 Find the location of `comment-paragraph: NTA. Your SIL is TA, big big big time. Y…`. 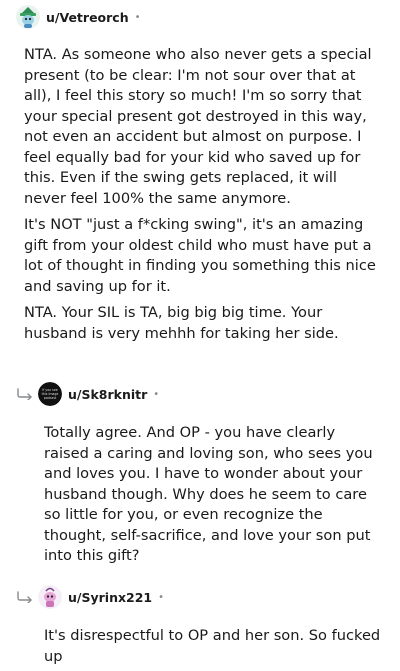

comment-paragraph: NTA. Your SIL is TA, big big big time. Y… is located at coordinates (181, 323).